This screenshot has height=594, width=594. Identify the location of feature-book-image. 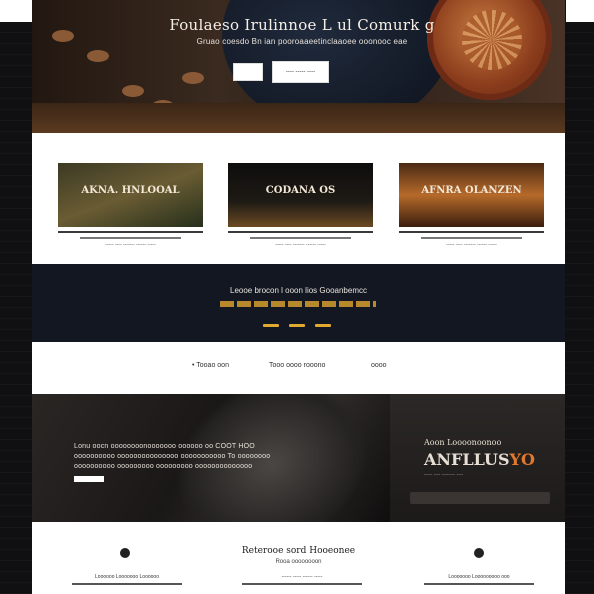
(480, 498).